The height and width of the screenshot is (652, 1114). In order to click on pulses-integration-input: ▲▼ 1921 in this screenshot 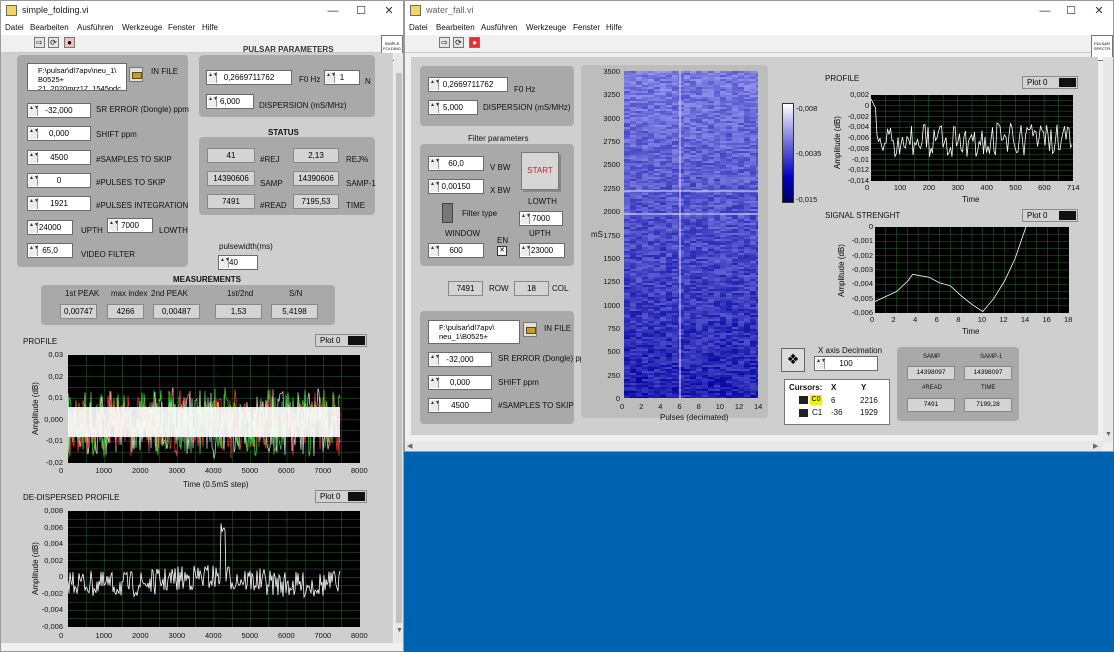, I will do `click(59, 203)`.